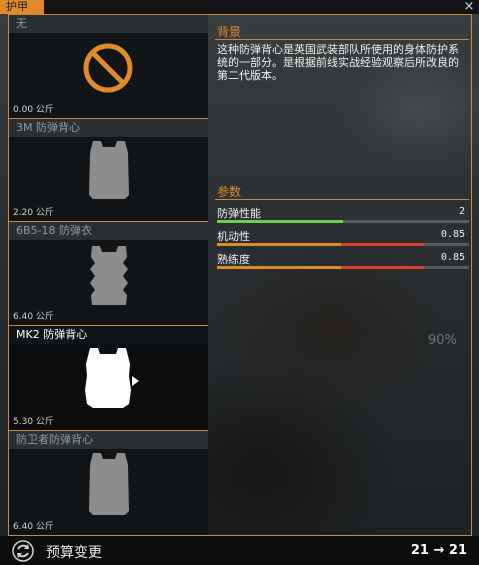 Image resolution: width=479 pixels, height=565 pixels. Describe the element at coordinates (108, 335) in the screenshot. I see `armor-item-name: MK2 防弹背心` at that location.